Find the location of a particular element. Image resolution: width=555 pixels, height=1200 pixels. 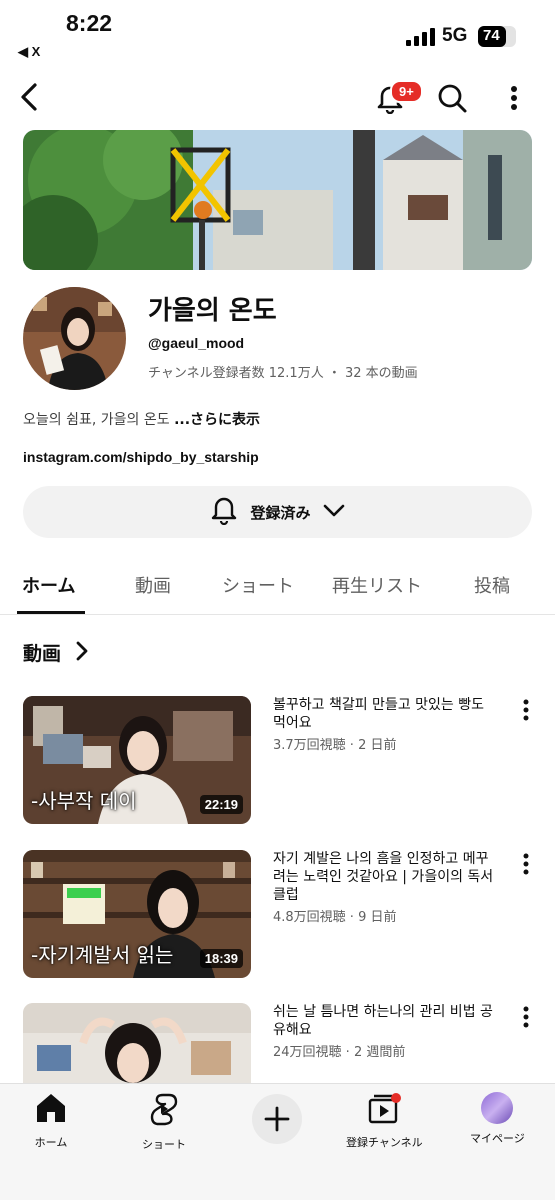

channel-stats: チャンネル登録者数 12.1万人 ・ 32 本の動画 is located at coordinates (283, 373).